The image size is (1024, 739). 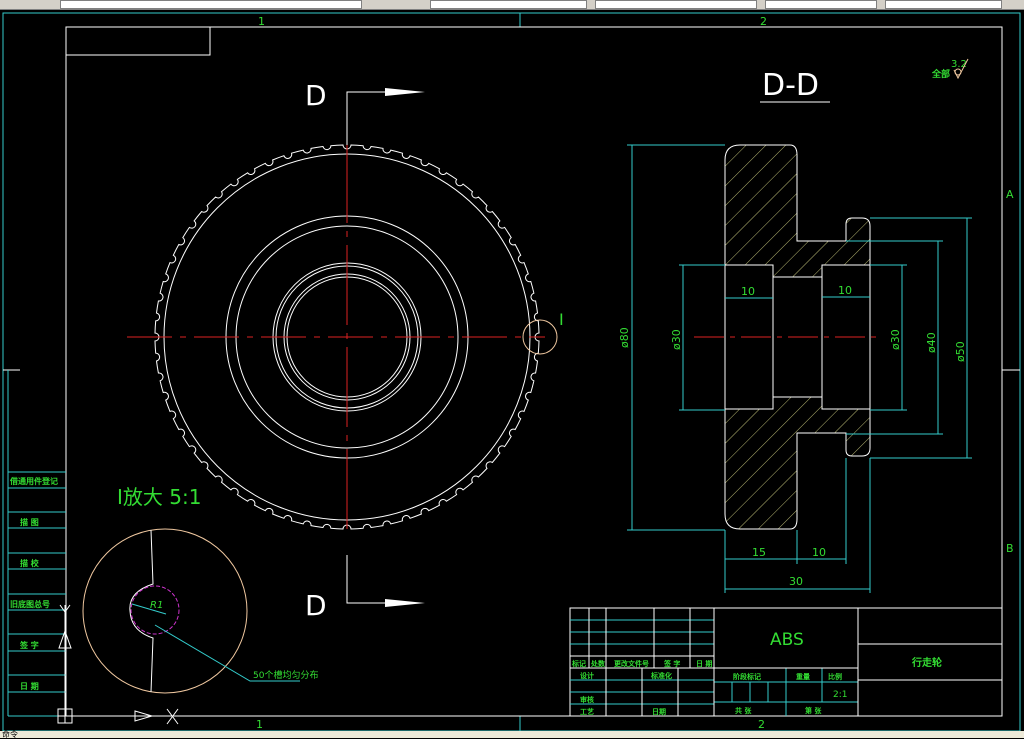 I want to click on detail-title: I放大 5:1, so click(x=159, y=497).